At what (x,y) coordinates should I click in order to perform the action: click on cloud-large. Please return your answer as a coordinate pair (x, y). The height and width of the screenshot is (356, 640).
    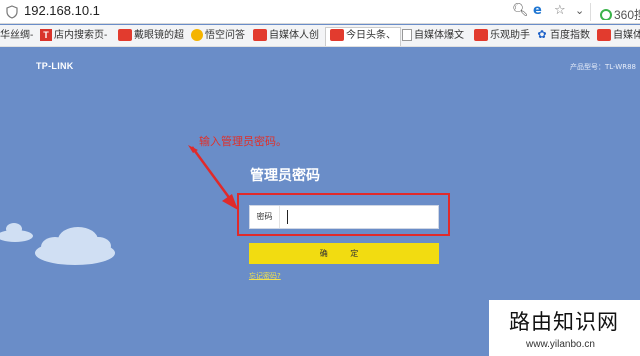
    Looking at the image, I should click on (75, 246).